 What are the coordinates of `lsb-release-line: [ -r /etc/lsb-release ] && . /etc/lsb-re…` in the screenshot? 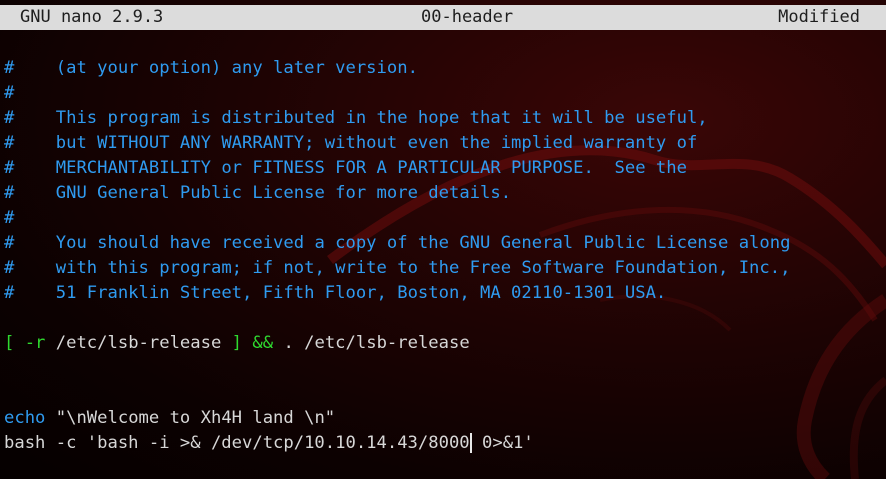 It's located at (237, 343).